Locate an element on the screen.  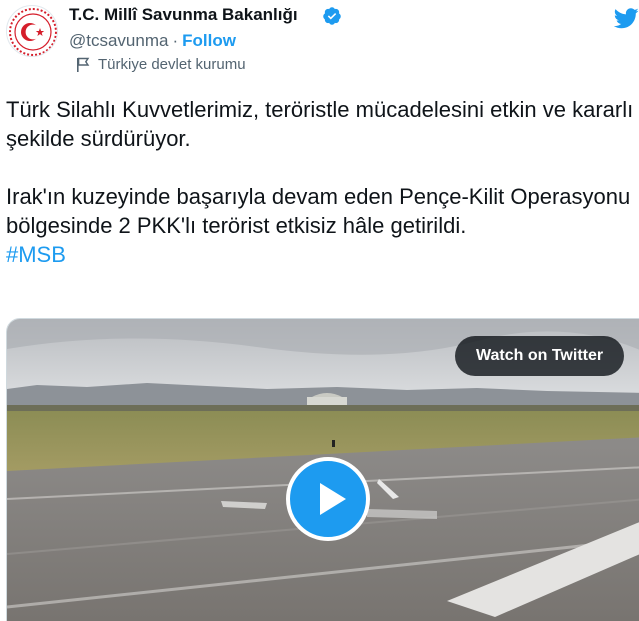
account-label-text: Türkiye devlet kurumu is located at coordinates (172, 64).